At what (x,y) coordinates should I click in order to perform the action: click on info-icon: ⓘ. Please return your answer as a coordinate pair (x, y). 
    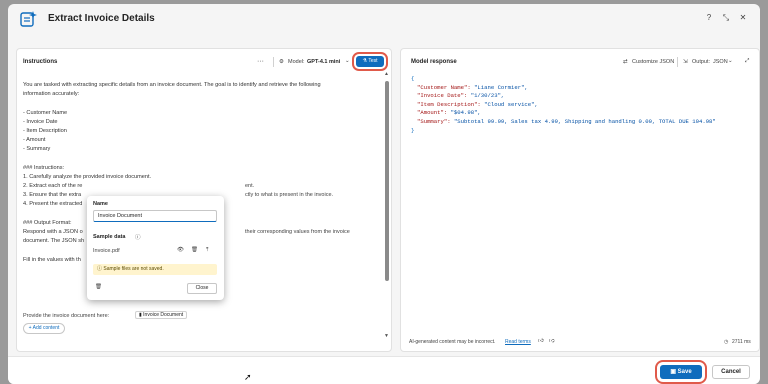
    Looking at the image, I should click on (138, 237).